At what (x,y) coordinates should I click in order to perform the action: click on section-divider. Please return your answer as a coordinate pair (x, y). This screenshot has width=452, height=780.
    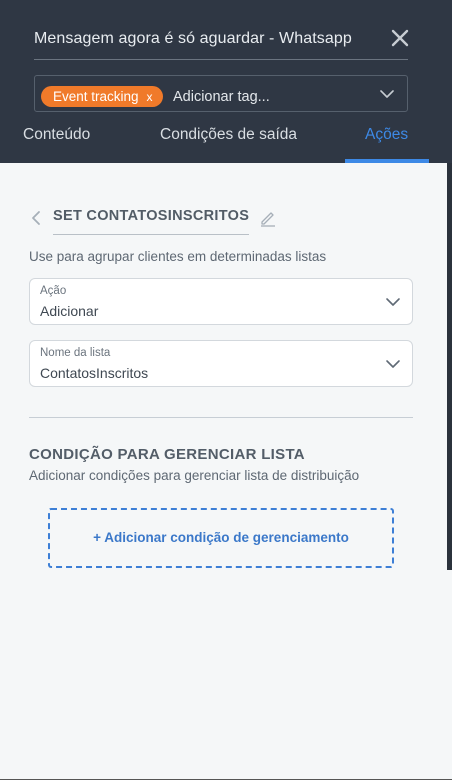
    Looking at the image, I should click on (221, 417).